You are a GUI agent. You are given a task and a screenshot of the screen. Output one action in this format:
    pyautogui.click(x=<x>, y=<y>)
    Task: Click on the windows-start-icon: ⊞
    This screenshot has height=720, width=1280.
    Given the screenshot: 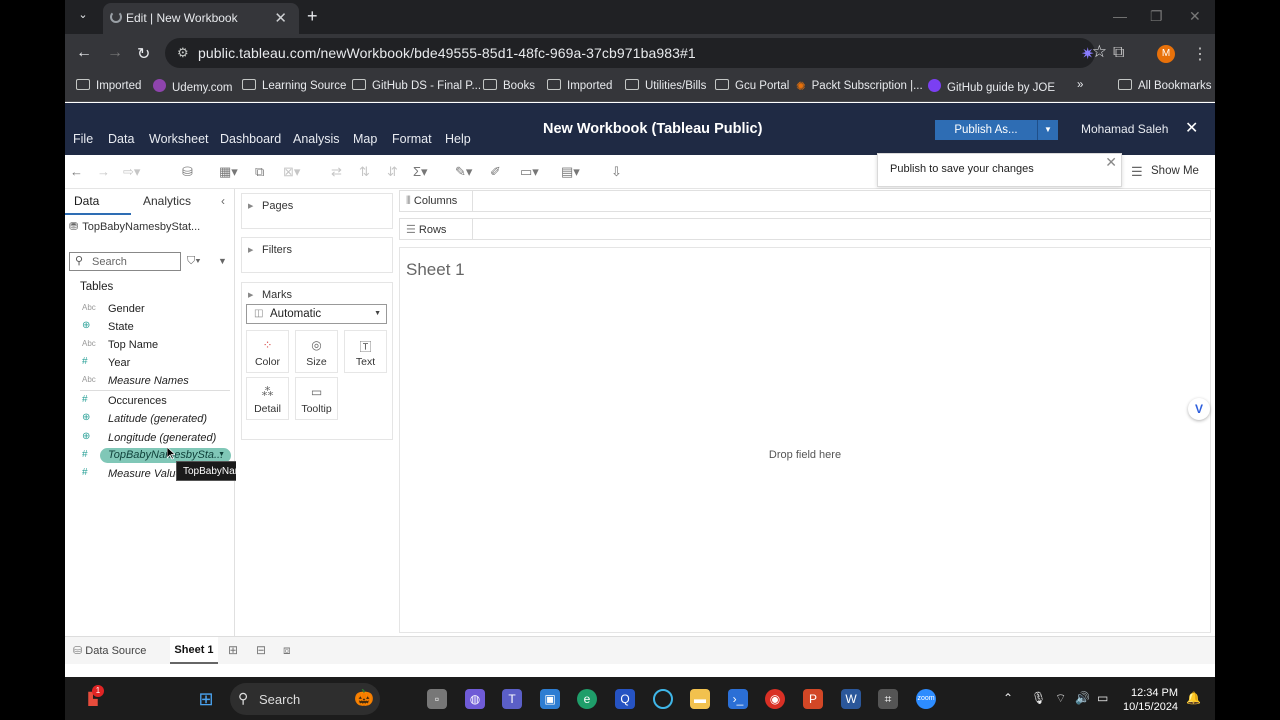 What is the action you would take?
    pyautogui.click(x=206, y=699)
    